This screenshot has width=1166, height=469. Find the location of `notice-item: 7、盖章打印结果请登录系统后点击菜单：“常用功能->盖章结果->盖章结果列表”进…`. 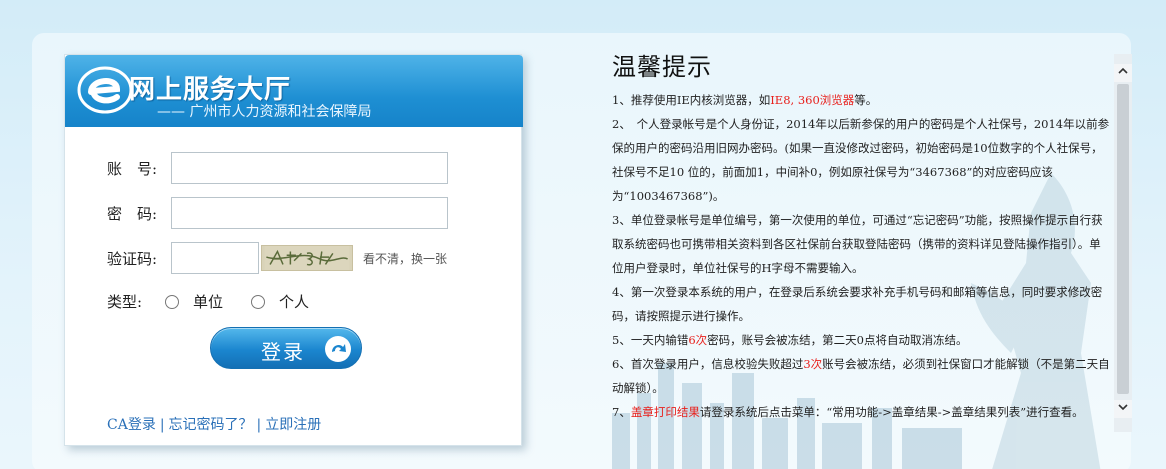

notice-item: 7、盖章打印结果请登录系统后点击菜单：“常用功能->盖章结果->盖章结果列表”进… is located at coordinates (862, 412).